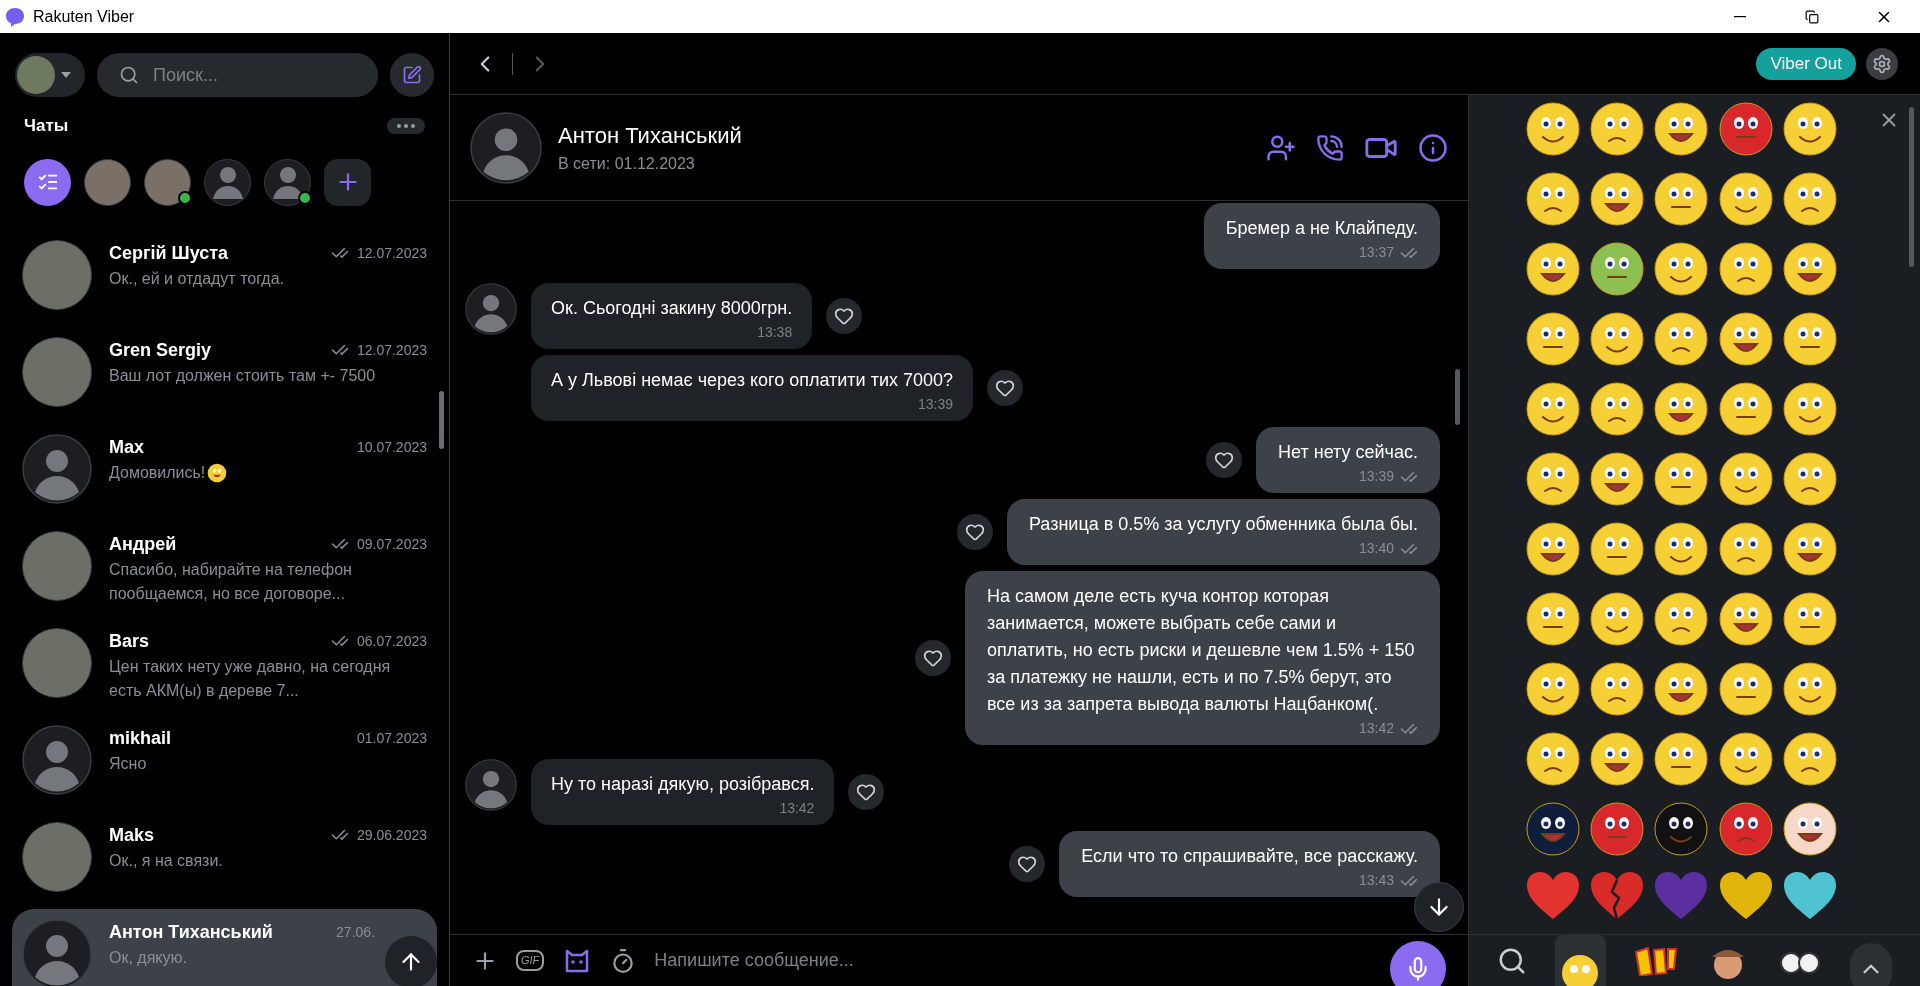 This screenshot has width=1920, height=986. I want to click on filter-button, so click(47, 182).